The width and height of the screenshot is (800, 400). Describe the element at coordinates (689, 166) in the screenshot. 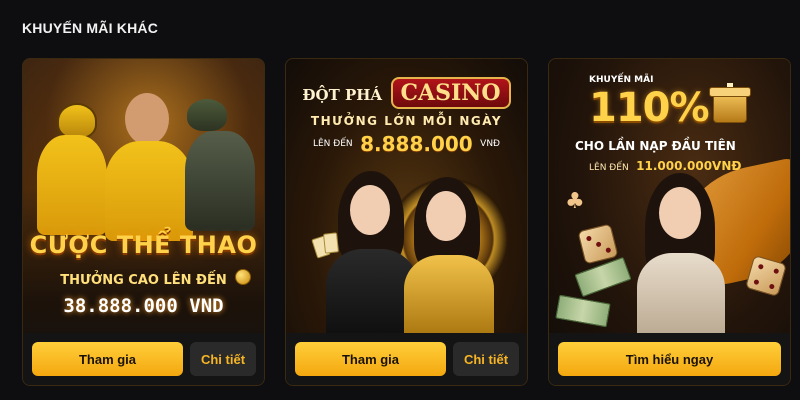

I see `promo-amount: 11.000.000VNĐ` at that location.